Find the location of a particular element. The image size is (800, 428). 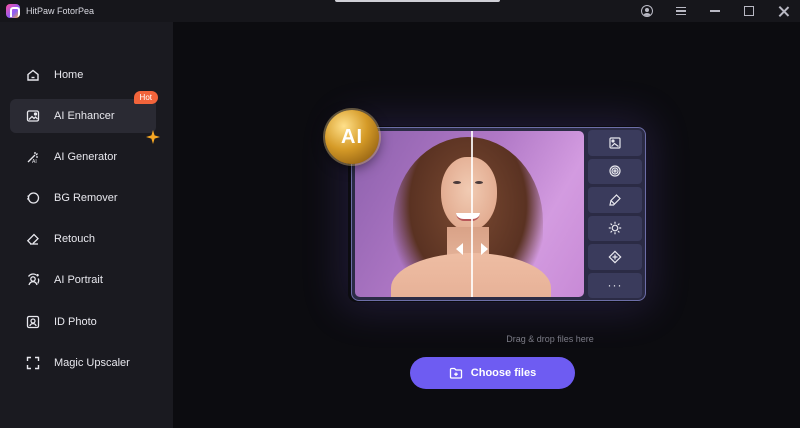

sidebar-item-bg-remover: BG Remover is located at coordinates (83, 198).